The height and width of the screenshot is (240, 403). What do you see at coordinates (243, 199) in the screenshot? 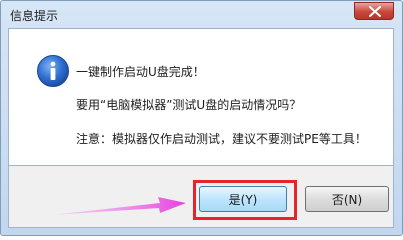
I see `yes-button: 是(Y)` at bounding box center [243, 199].